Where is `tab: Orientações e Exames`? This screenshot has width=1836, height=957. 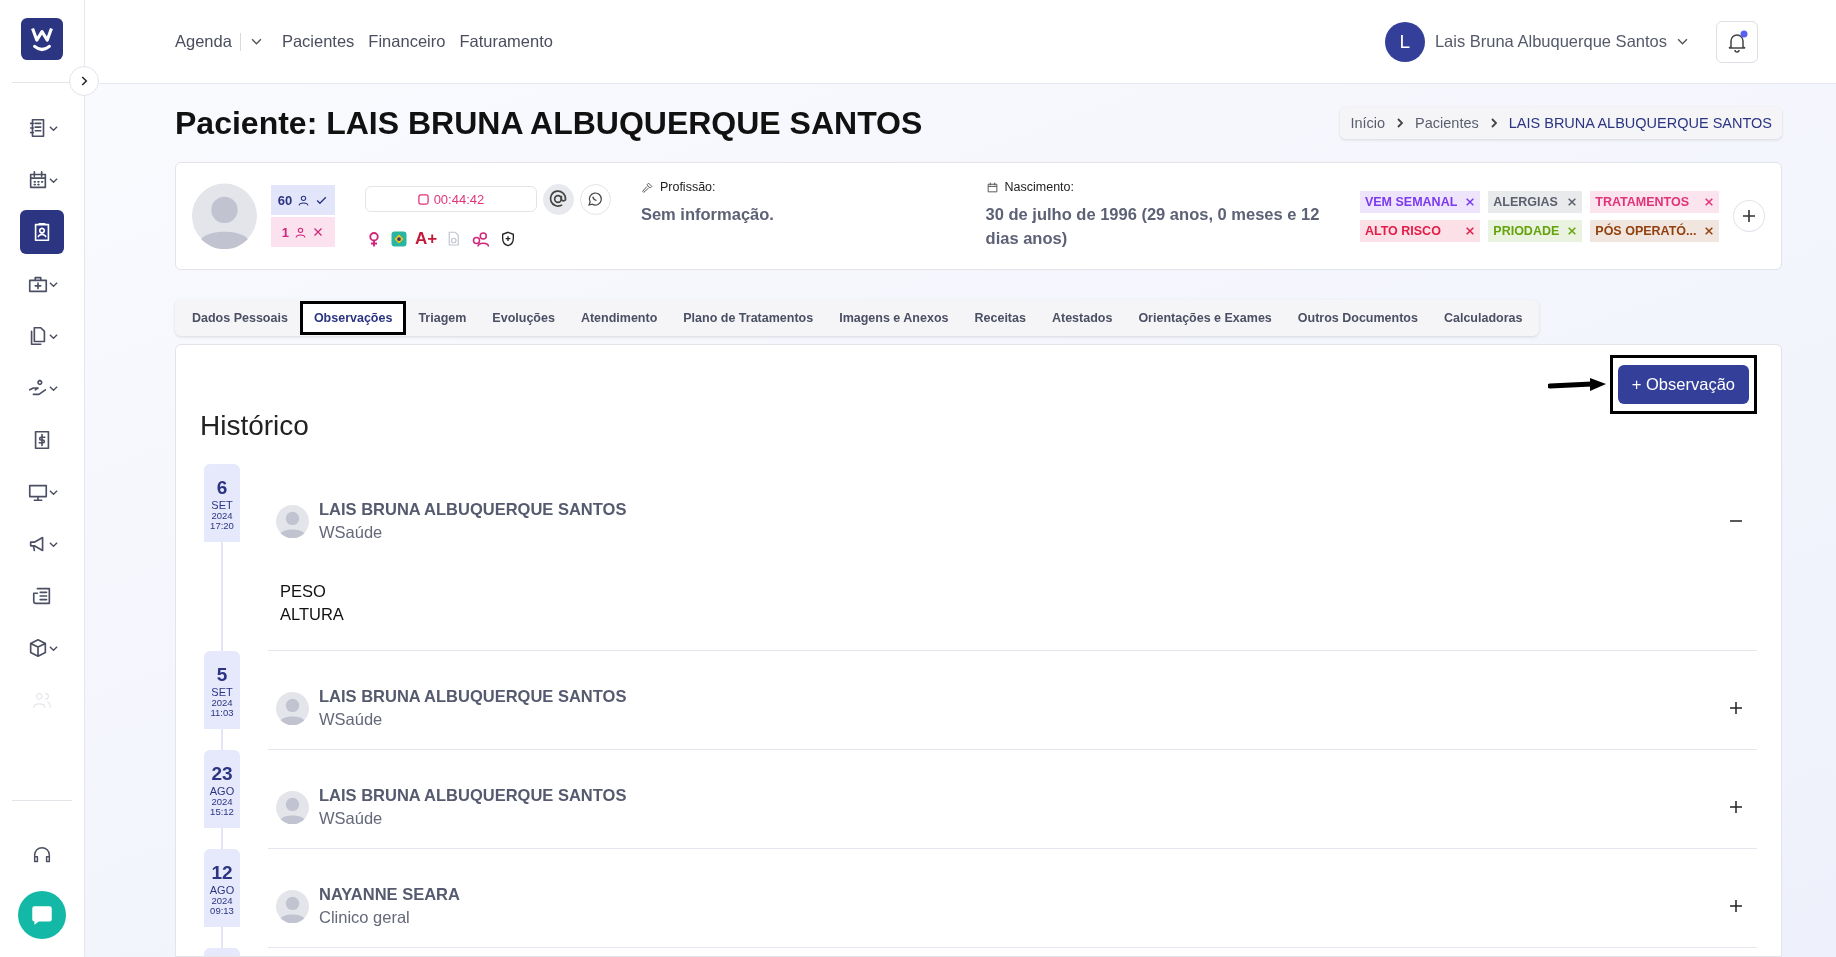
tab: Orientações e Exames is located at coordinates (1205, 318).